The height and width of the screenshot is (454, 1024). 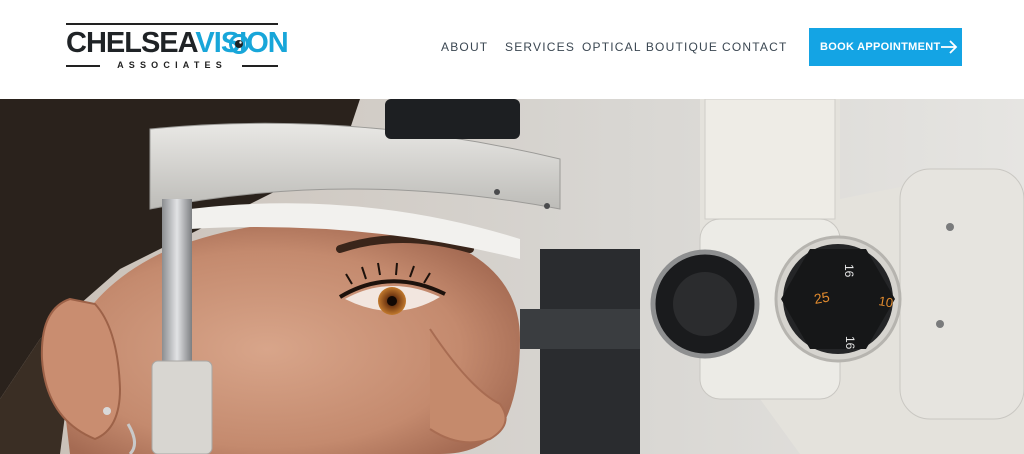 What do you see at coordinates (885, 301) in the screenshot?
I see `svg-text: 10` at bounding box center [885, 301].